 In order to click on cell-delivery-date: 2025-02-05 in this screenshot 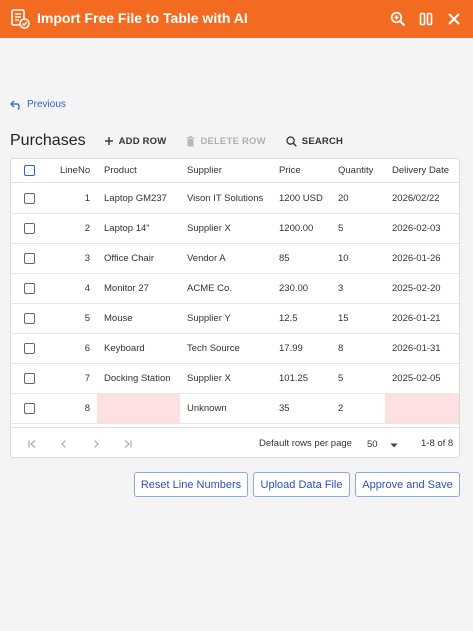, I will do `click(416, 378)`.